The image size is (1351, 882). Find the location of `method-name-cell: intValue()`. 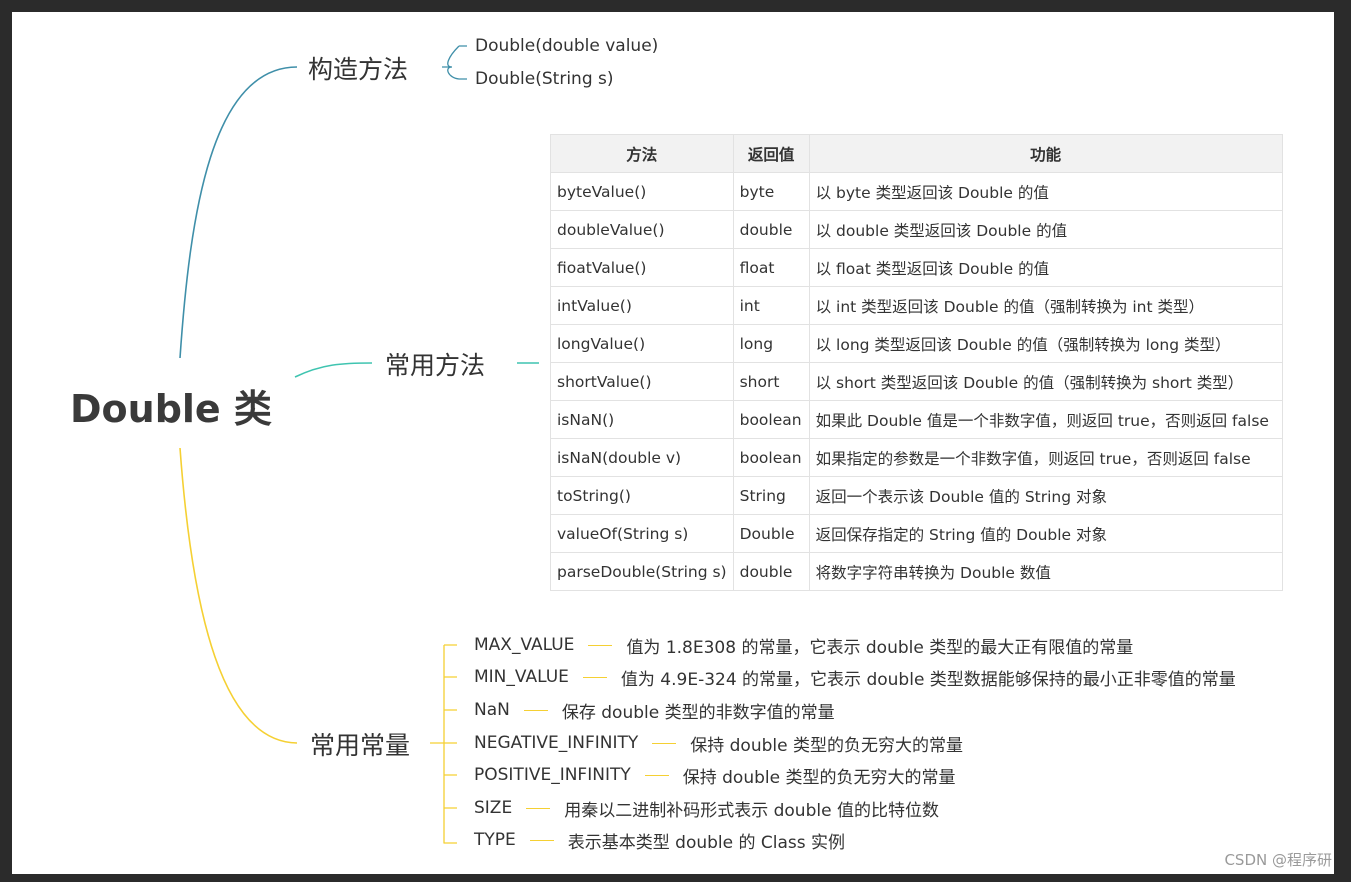

method-name-cell: intValue() is located at coordinates (642, 305).